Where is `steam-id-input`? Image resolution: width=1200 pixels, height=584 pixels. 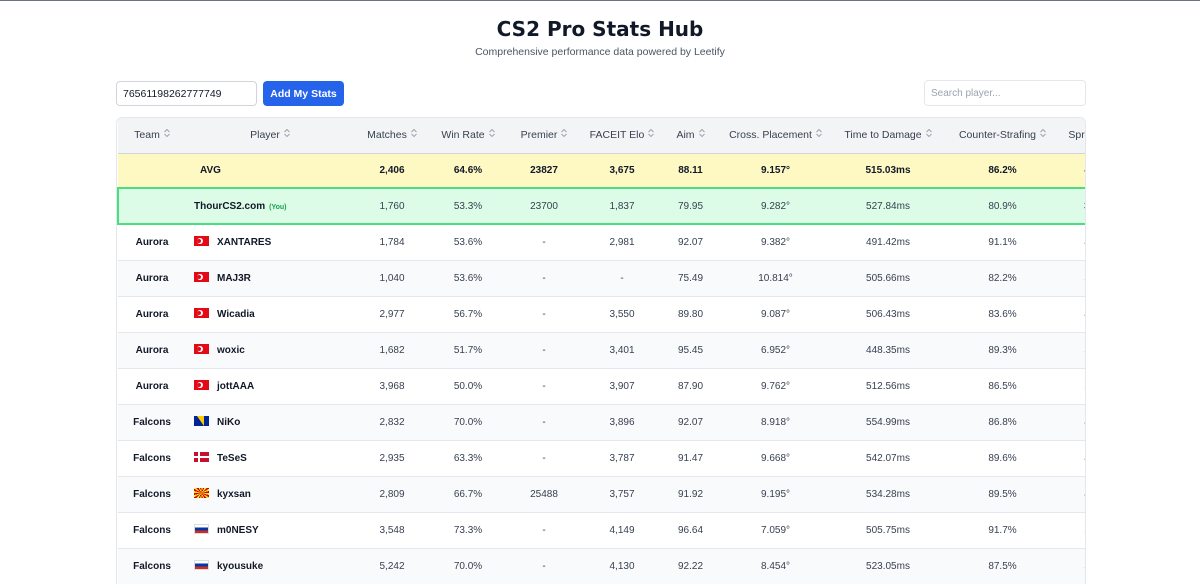 steam-id-input is located at coordinates (186, 93).